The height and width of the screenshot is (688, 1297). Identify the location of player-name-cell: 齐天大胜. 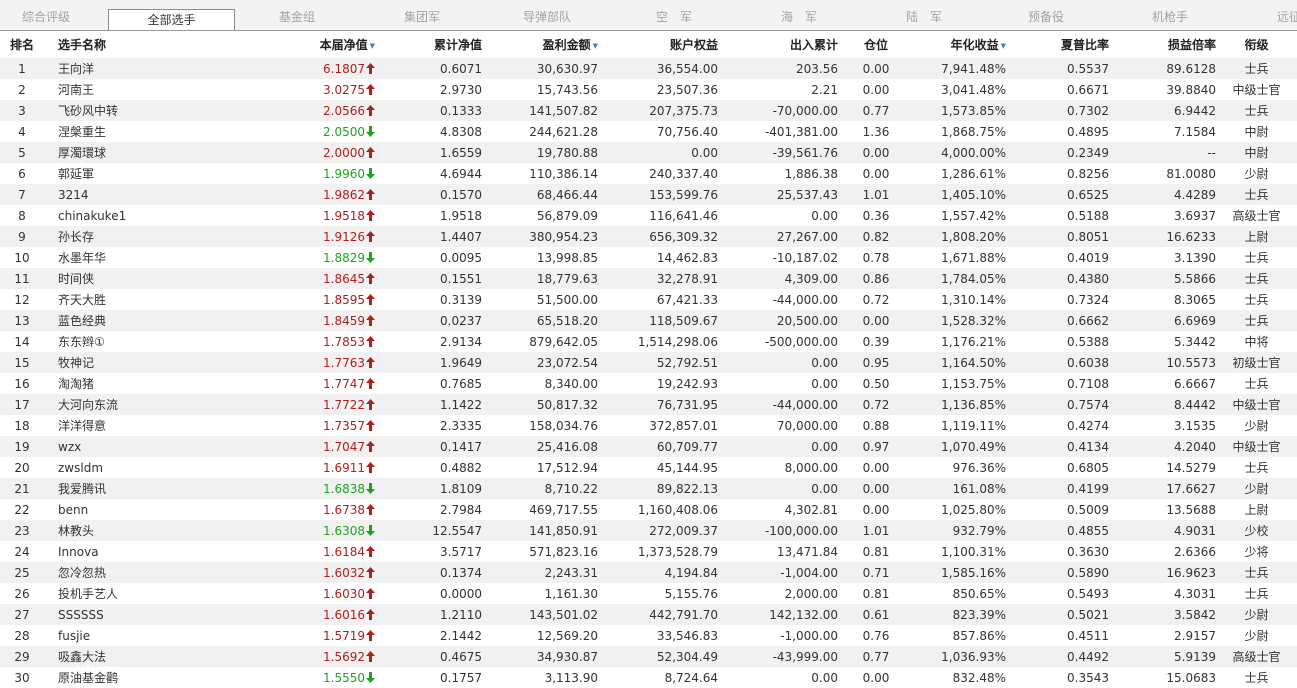
(134, 299).